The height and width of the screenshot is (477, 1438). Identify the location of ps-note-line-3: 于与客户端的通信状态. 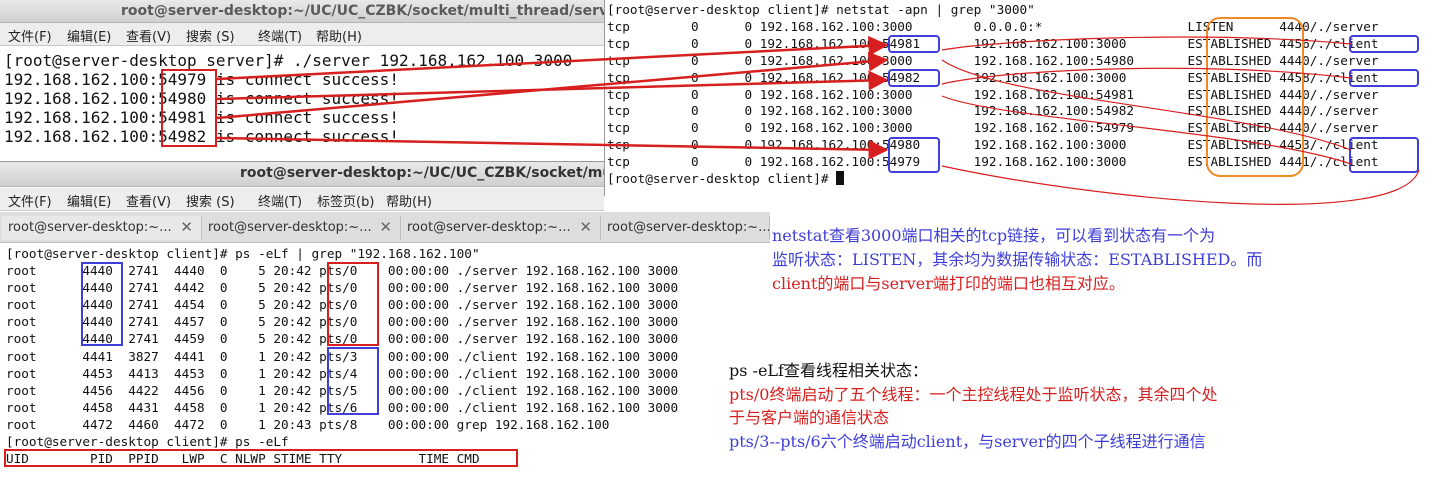
(809, 417).